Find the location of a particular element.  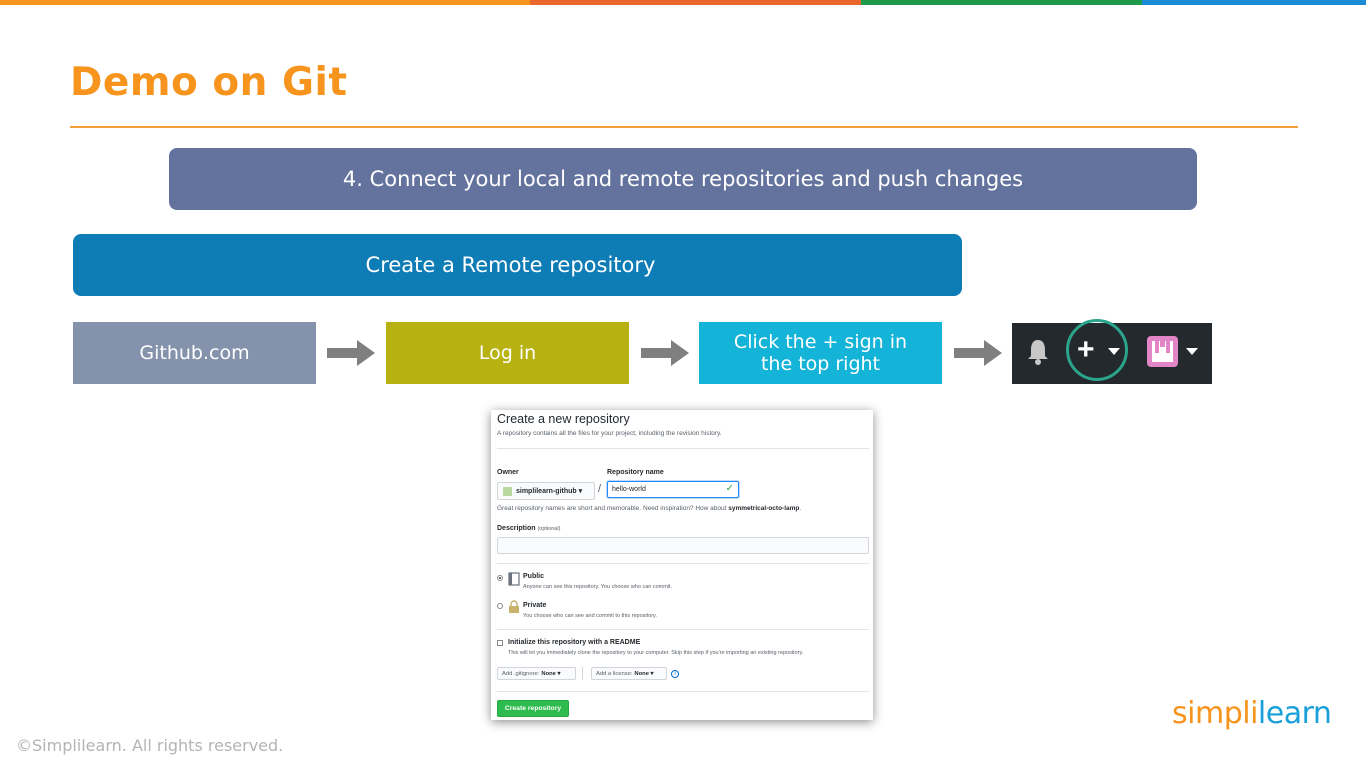

repo-name-label: Repository name is located at coordinates (635, 472).